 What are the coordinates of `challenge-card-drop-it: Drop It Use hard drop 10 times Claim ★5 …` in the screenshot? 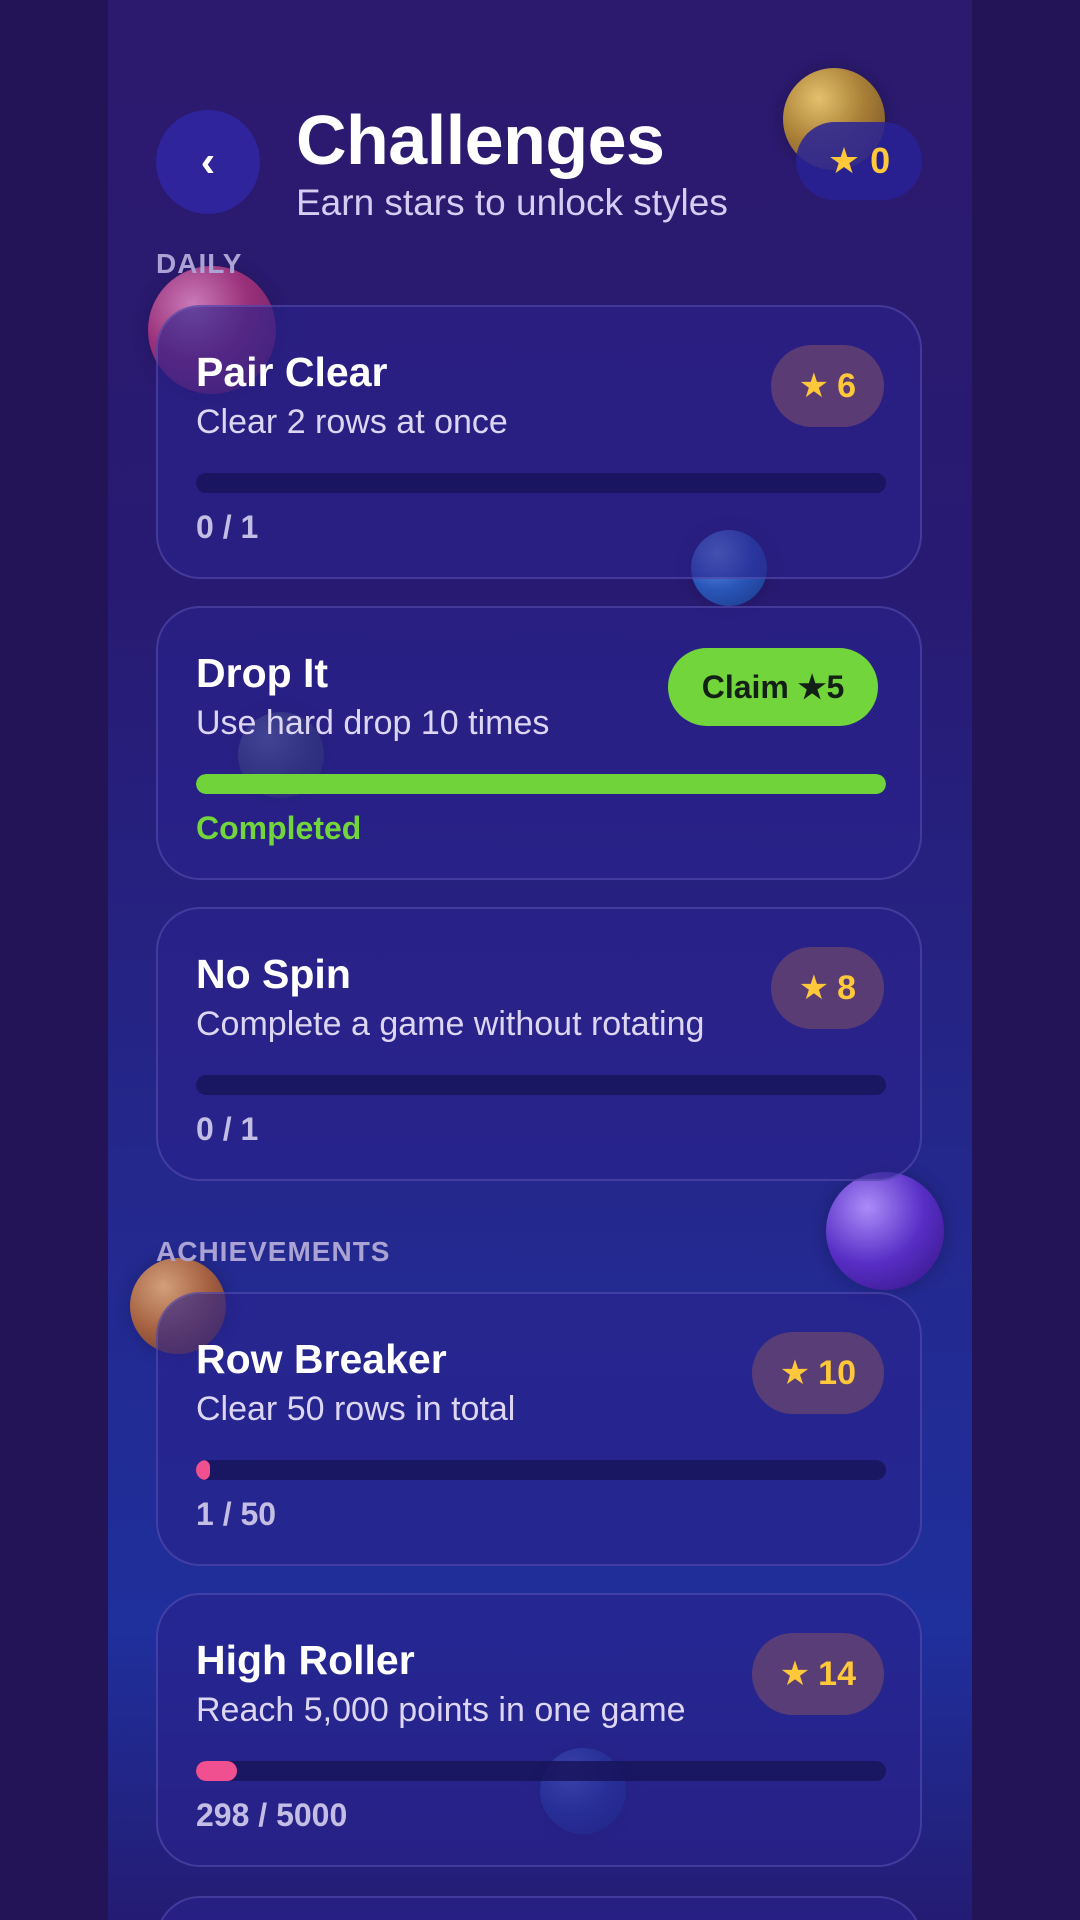 It's located at (539, 743).